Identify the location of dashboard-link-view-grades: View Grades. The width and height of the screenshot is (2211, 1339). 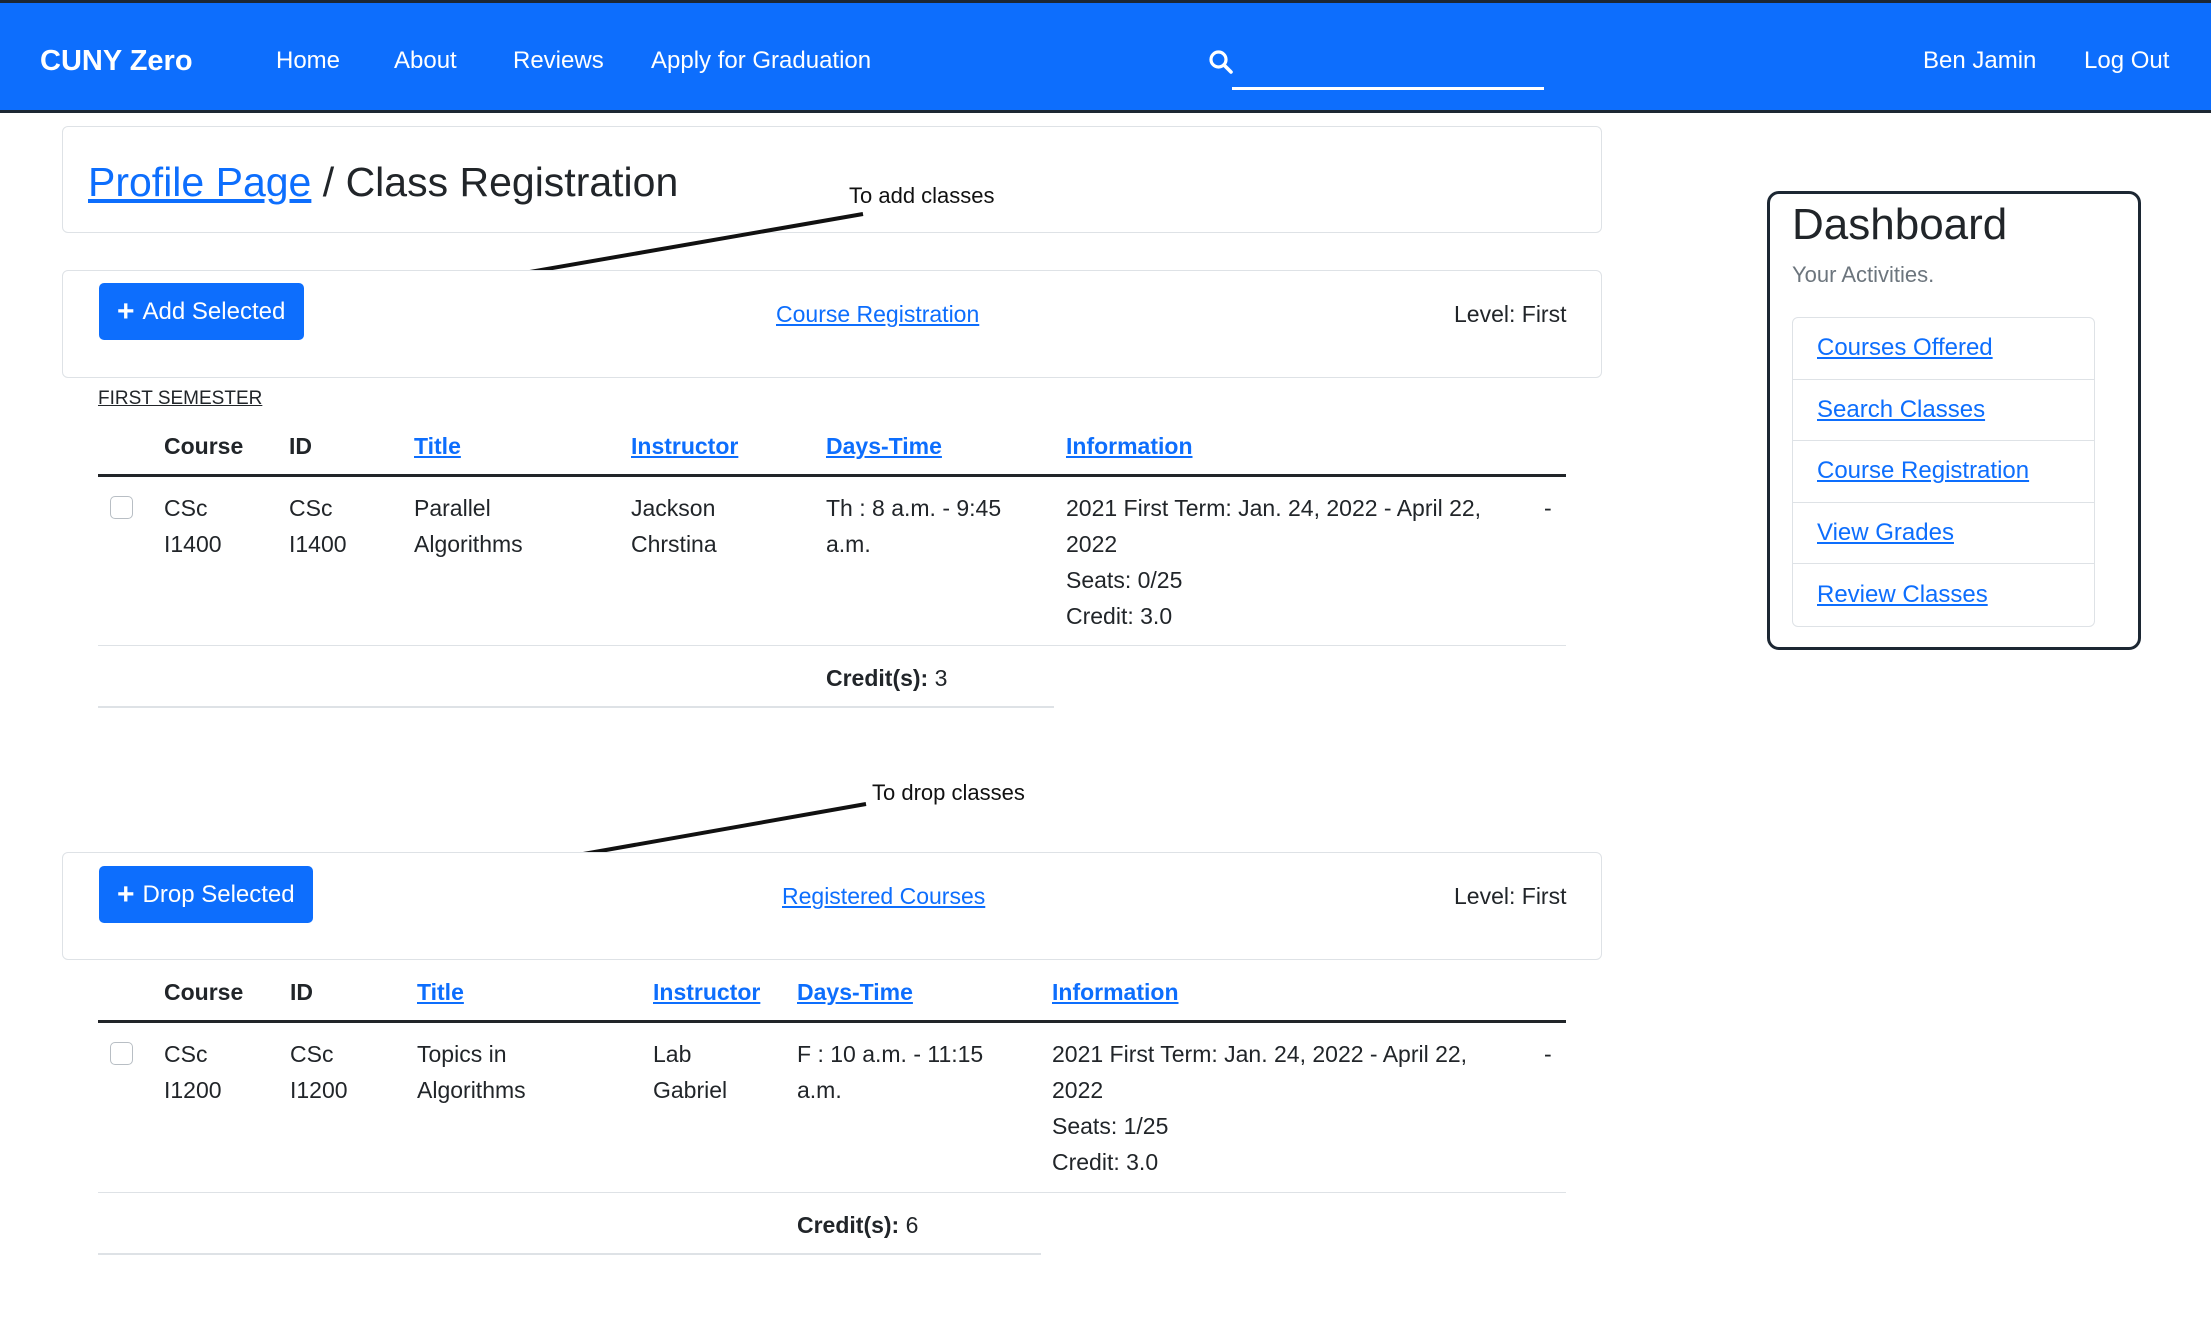
(1885, 533).